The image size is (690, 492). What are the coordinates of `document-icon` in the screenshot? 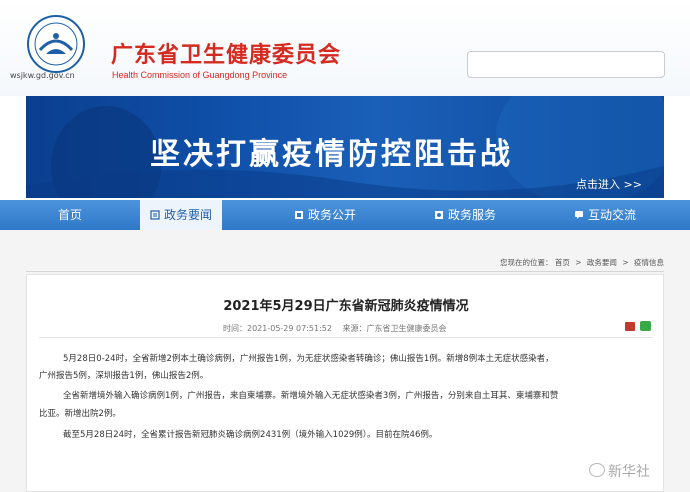 It's located at (299, 215).